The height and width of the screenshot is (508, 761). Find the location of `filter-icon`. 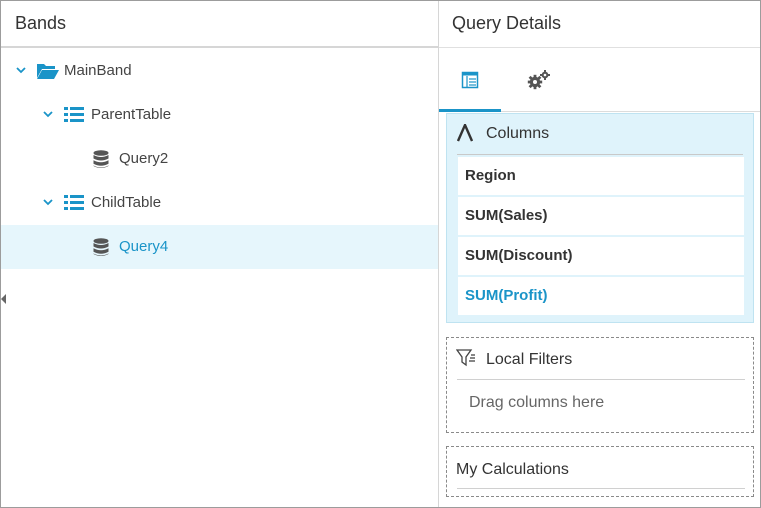

filter-icon is located at coordinates (465, 358).